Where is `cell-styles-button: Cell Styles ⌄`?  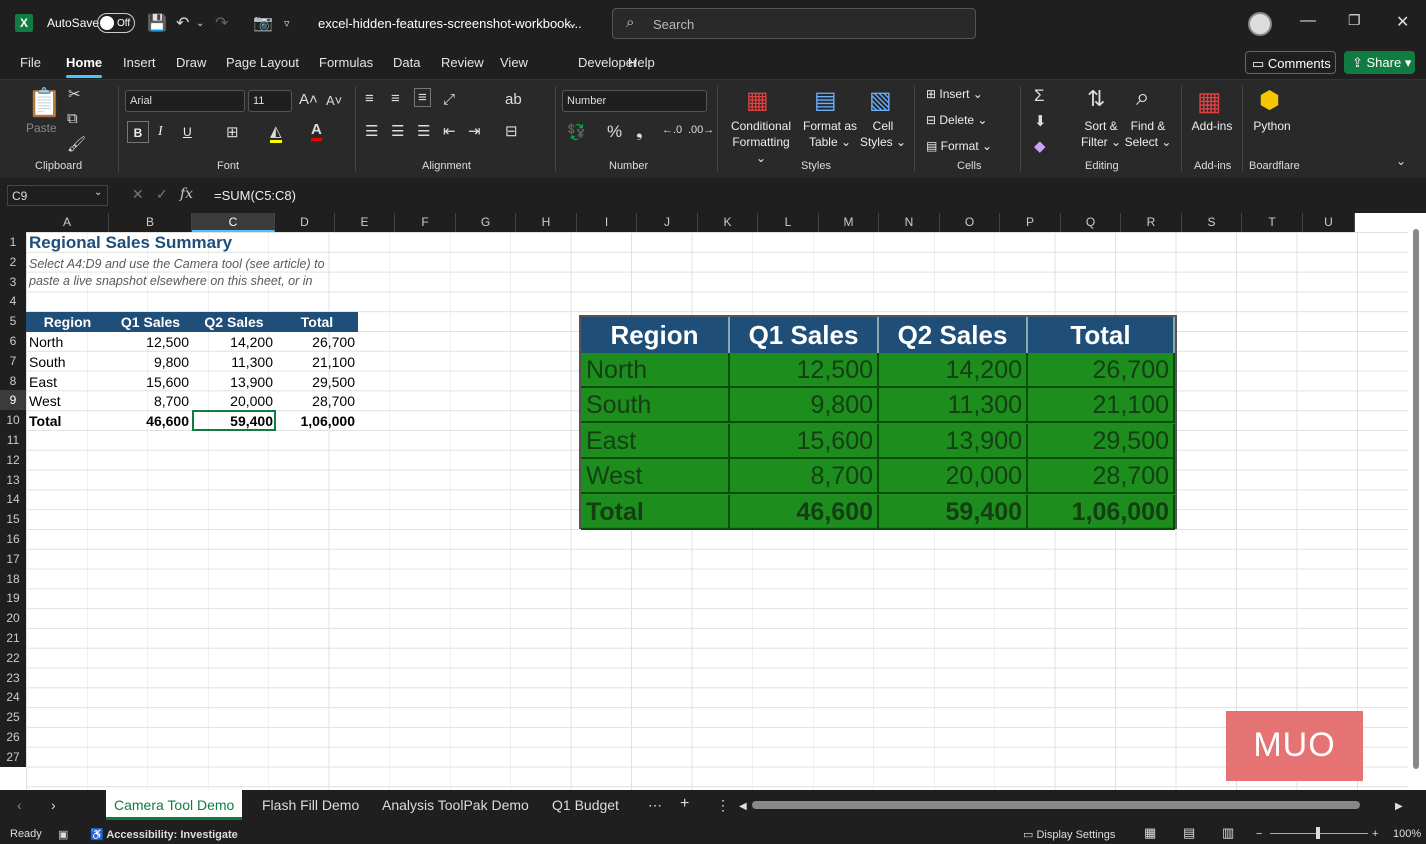 cell-styles-button: Cell Styles ⌄ is located at coordinates (883, 134).